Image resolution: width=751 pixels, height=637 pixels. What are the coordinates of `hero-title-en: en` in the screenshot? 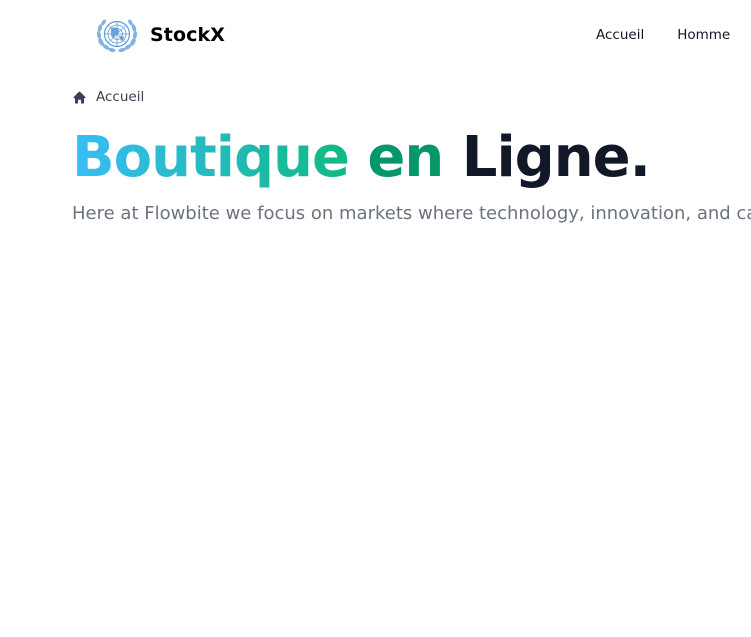 It's located at (405, 157).